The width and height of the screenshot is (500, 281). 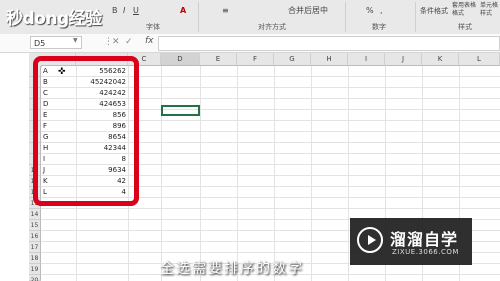 What do you see at coordinates (35, 236) in the screenshot?
I see `row-header: 16` at bounding box center [35, 236].